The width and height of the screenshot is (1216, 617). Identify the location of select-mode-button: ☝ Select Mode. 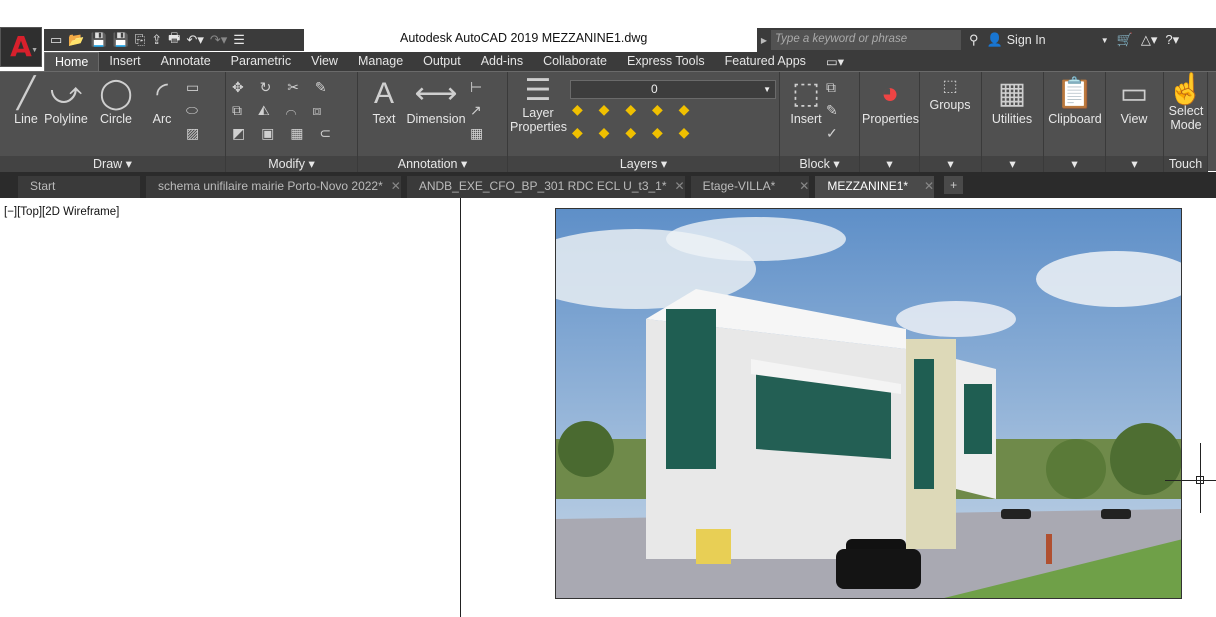
(1186, 103).